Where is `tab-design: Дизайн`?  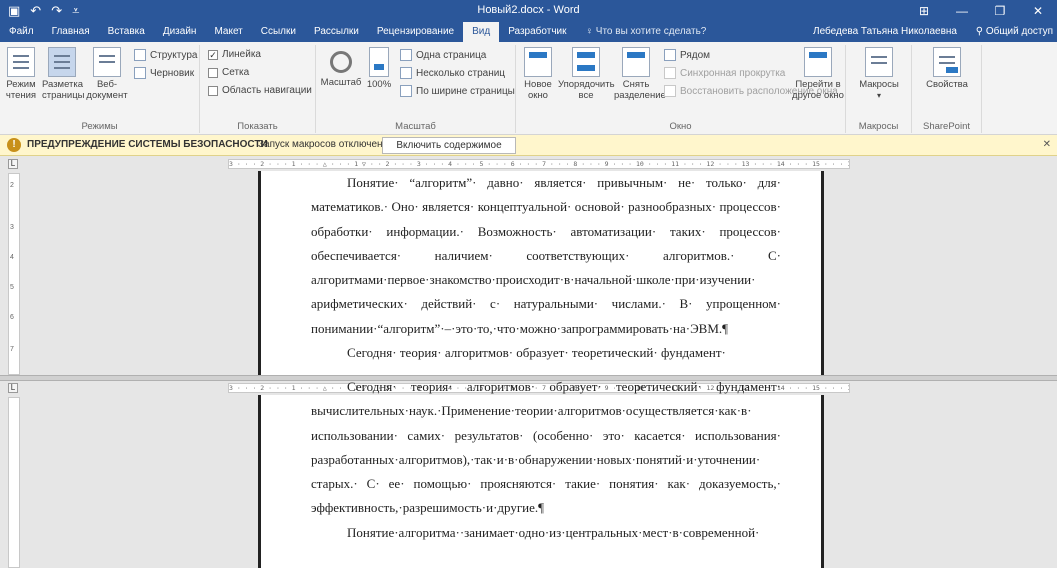
tab-design: Дизайн is located at coordinates (180, 32).